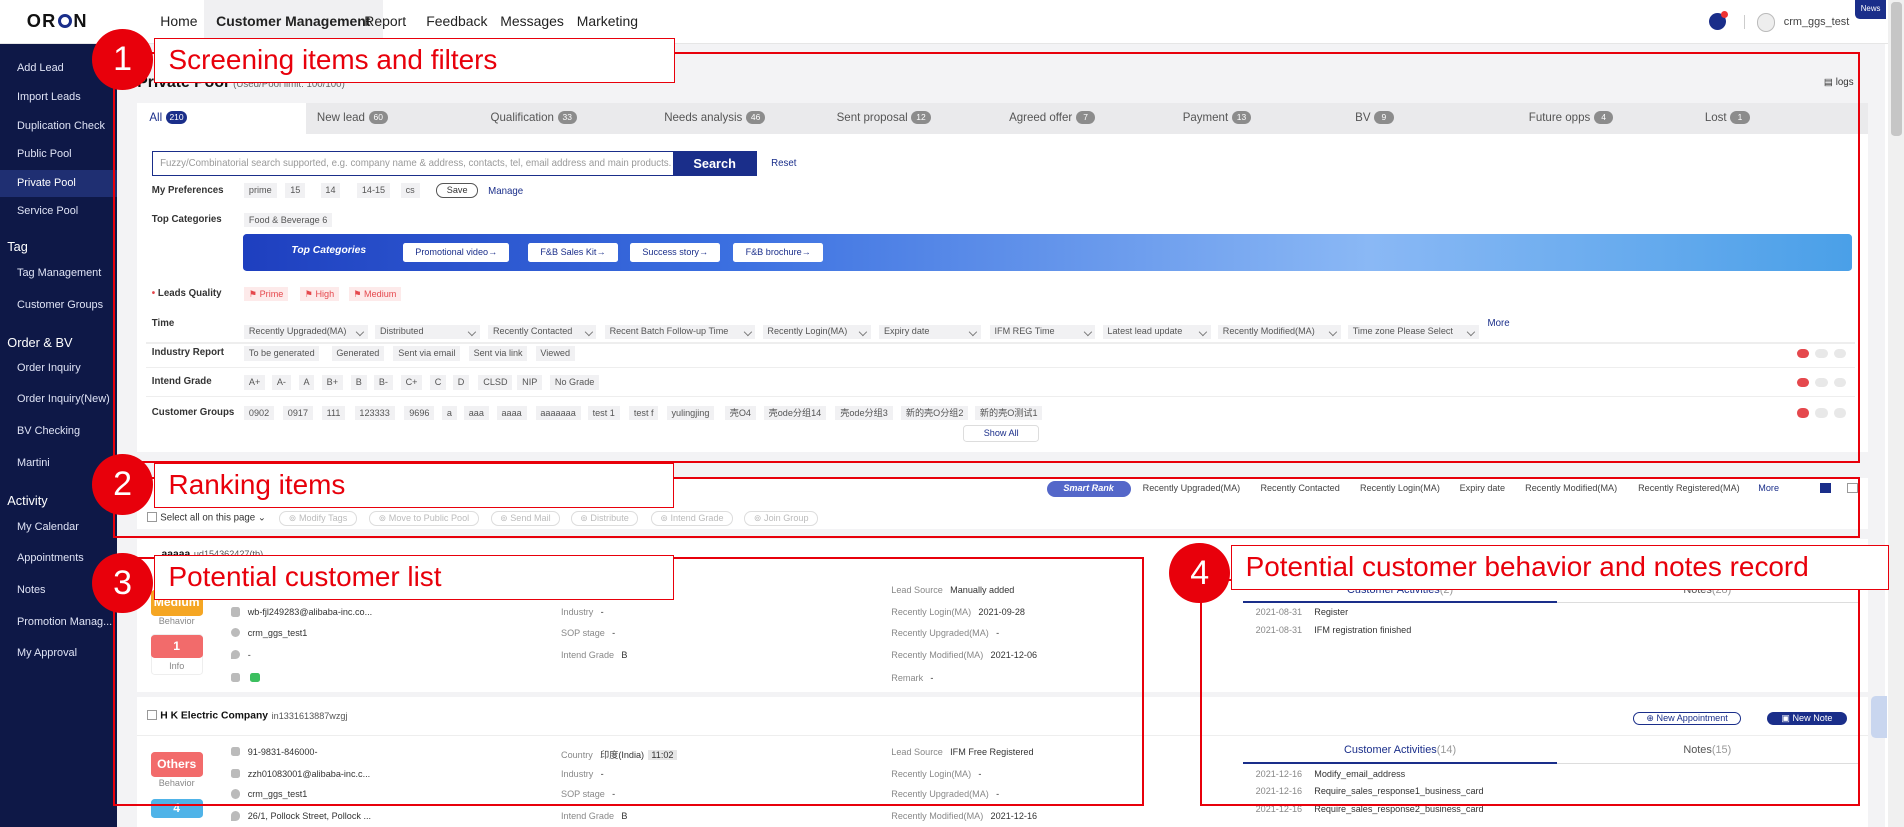  Describe the element at coordinates (1718, 20) in the screenshot. I see `notification-icon` at that location.